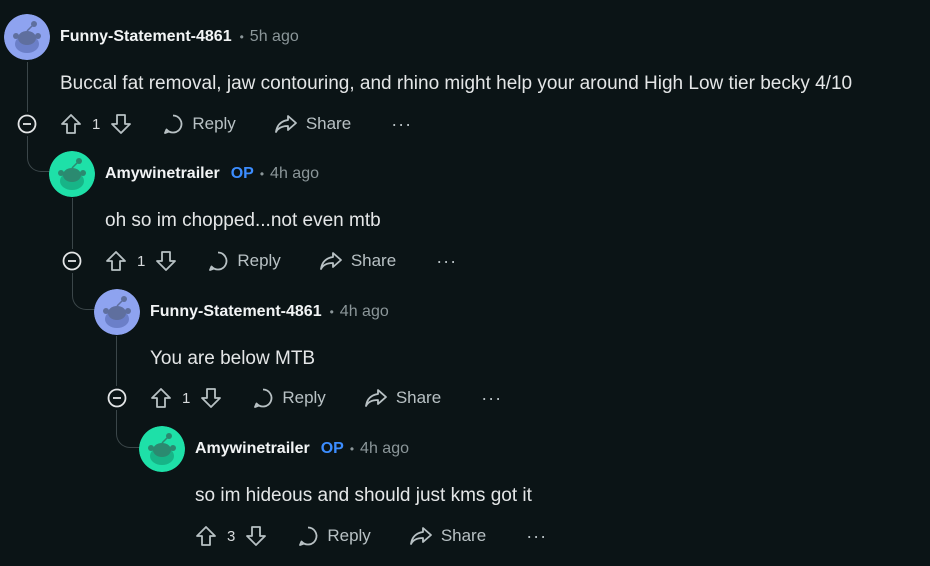  What do you see at coordinates (274, 37) in the screenshot?
I see `timestamp: 5h ago` at bounding box center [274, 37].